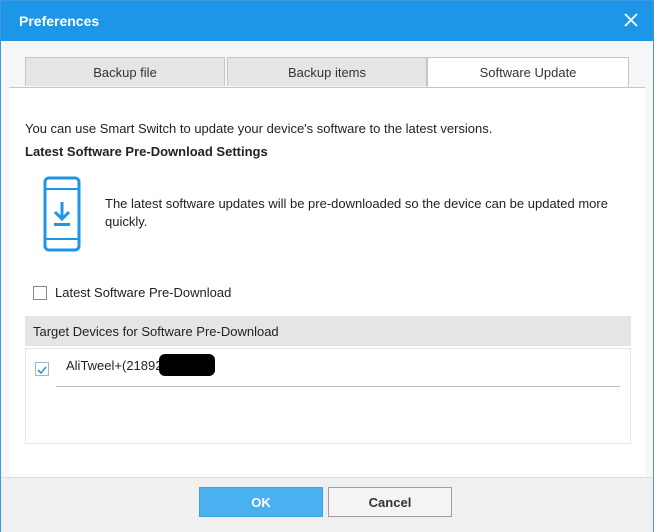 The height and width of the screenshot is (532, 654). Describe the element at coordinates (261, 502) in the screenshot. I see `ok-button: OK` at that location.